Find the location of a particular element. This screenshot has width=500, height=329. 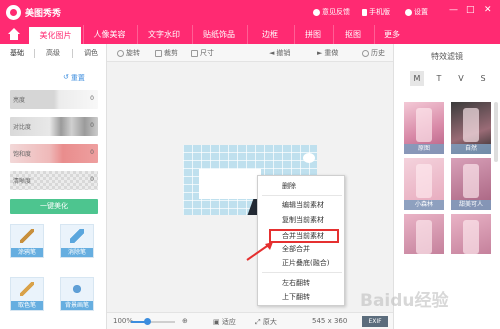

white-object is located at coordinates (309, 158).